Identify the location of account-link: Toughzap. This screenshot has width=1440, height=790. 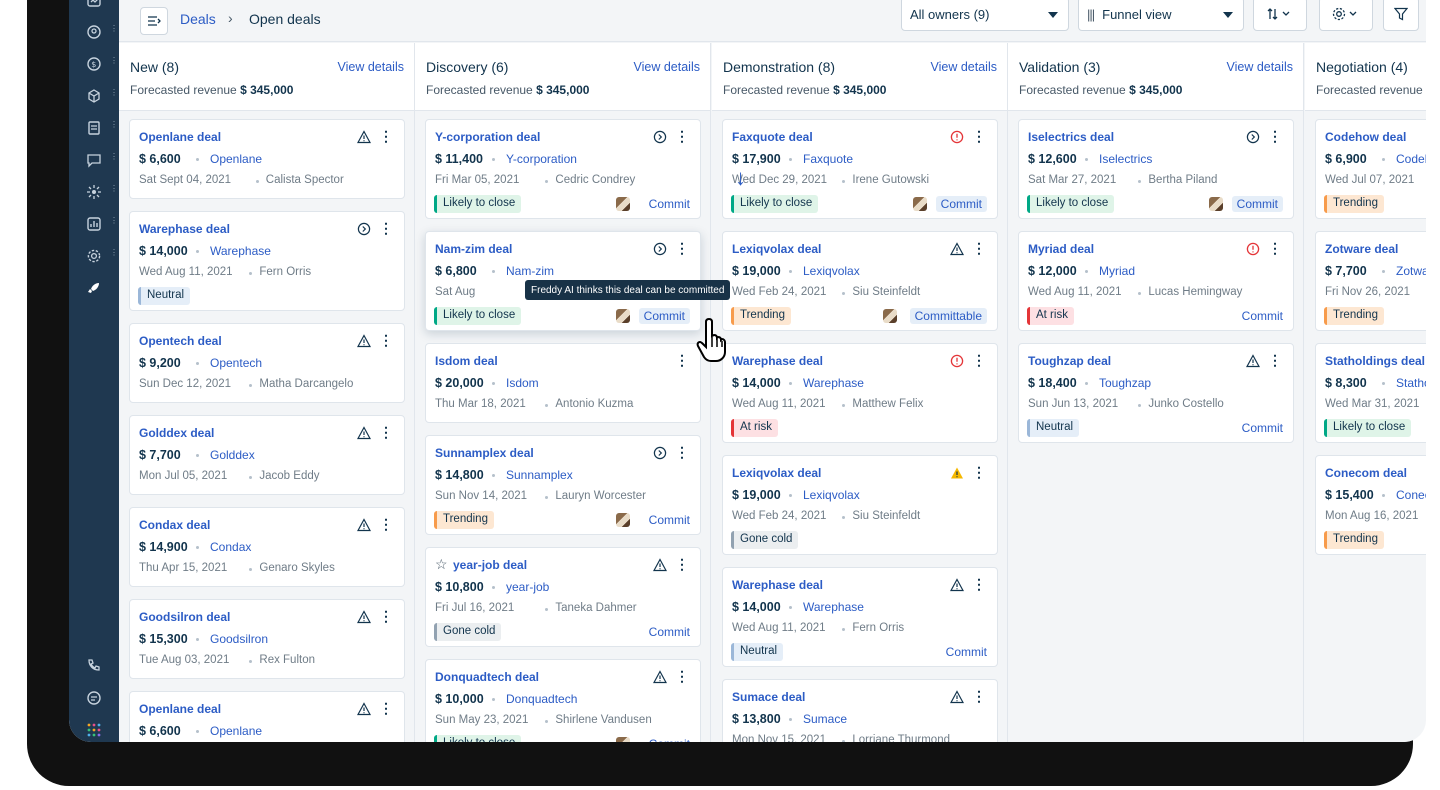
(1125, 383).